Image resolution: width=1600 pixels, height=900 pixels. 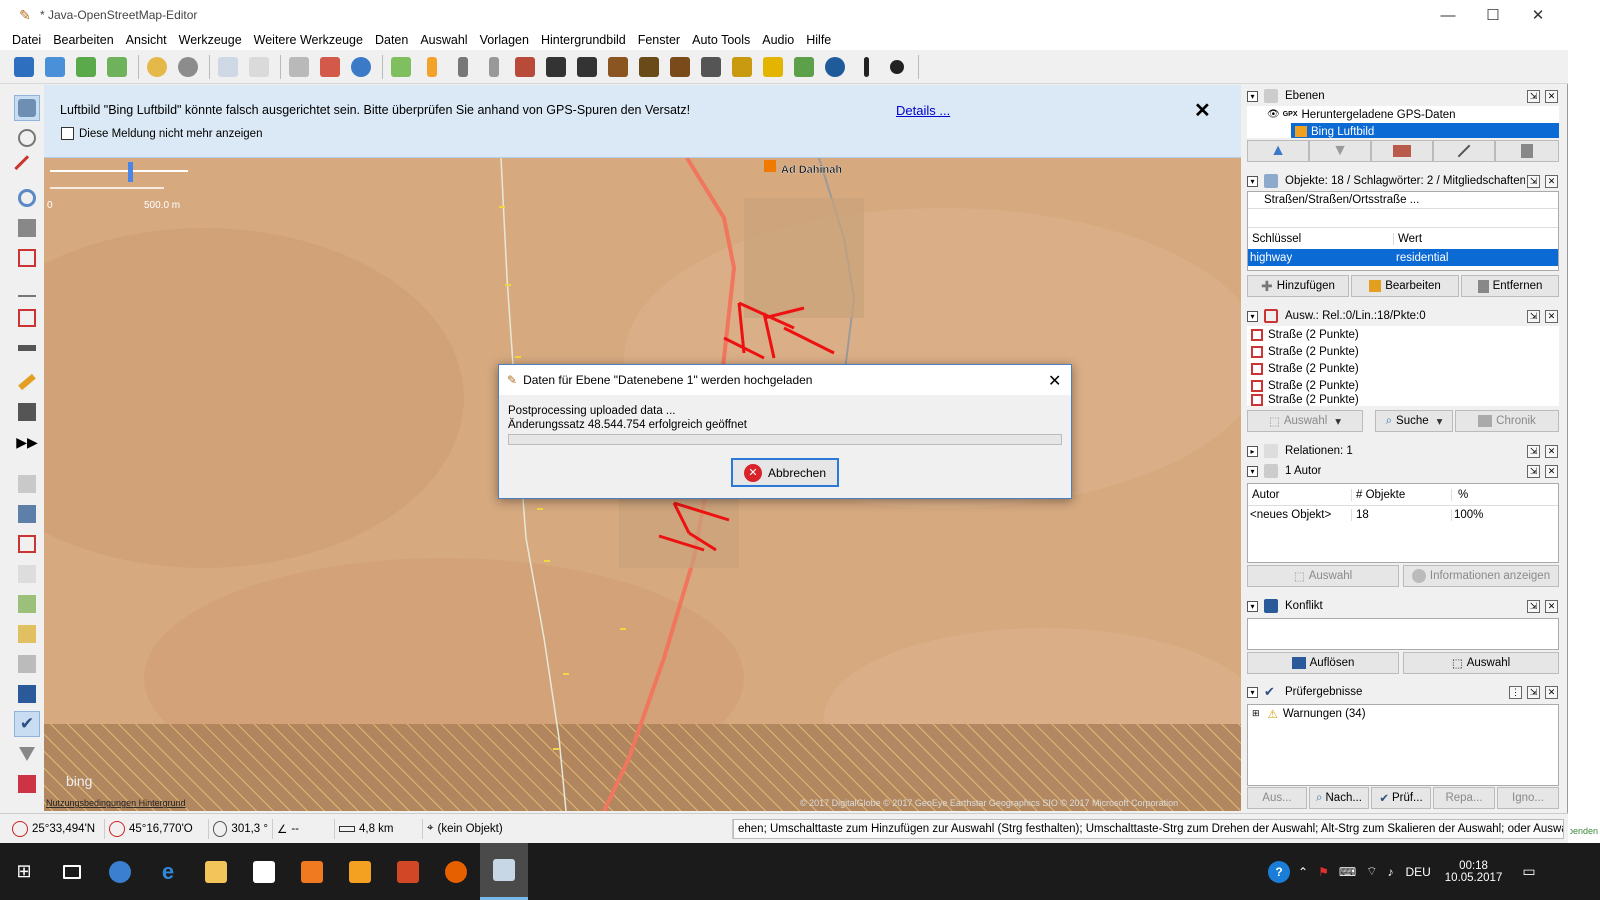 What do you see at coordinates (27, 228) in the screenshot?
I see `delete-mode-button` at bounding box center [27, 228].